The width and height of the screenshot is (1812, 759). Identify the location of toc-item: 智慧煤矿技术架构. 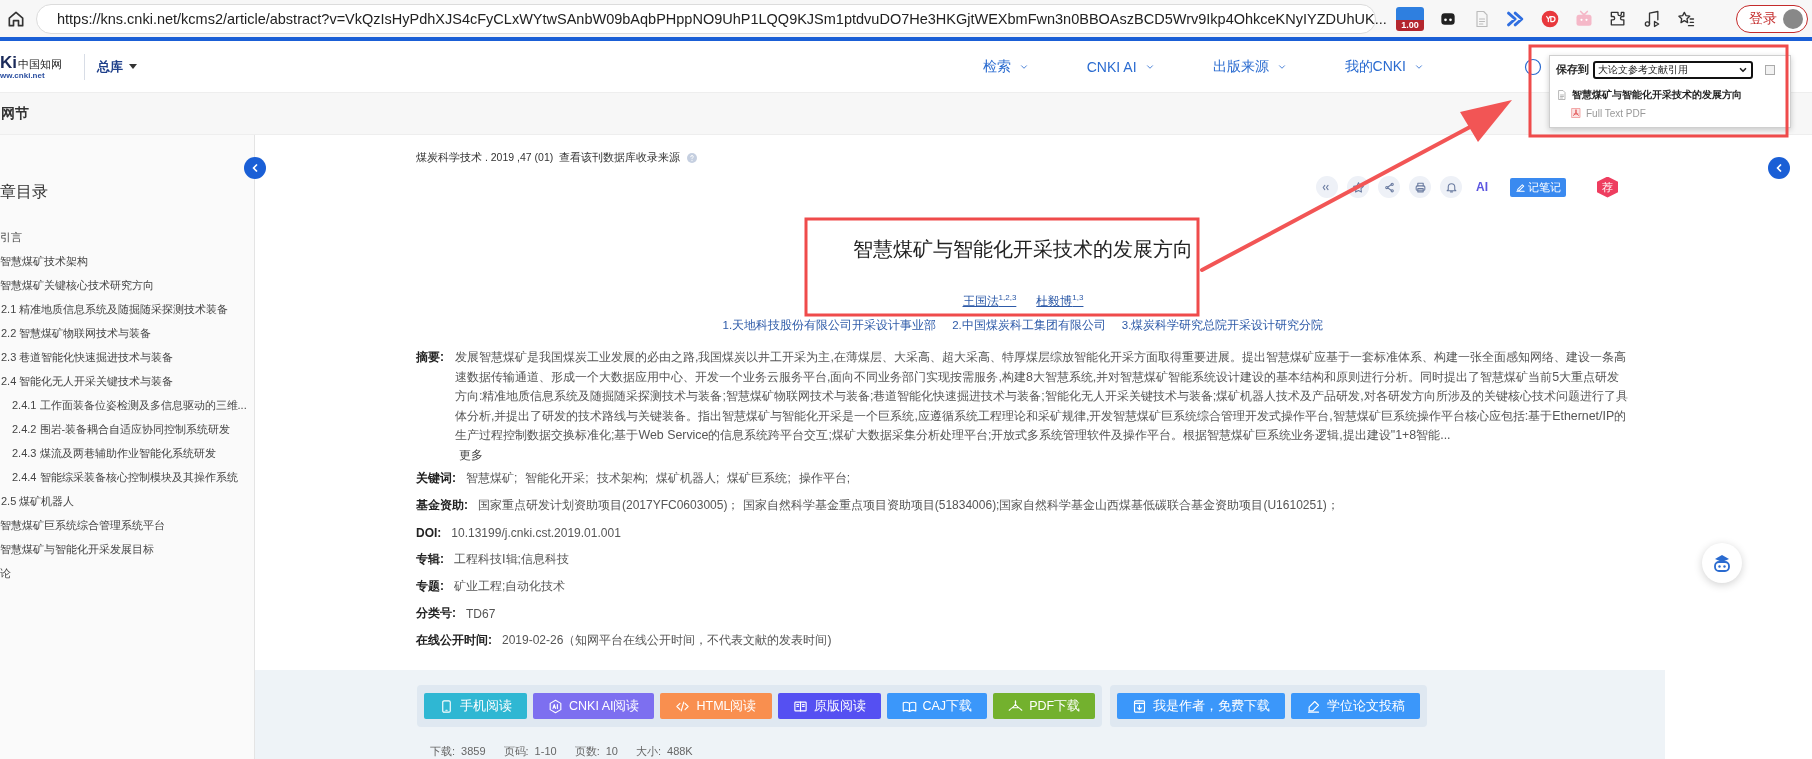
(127, 261).